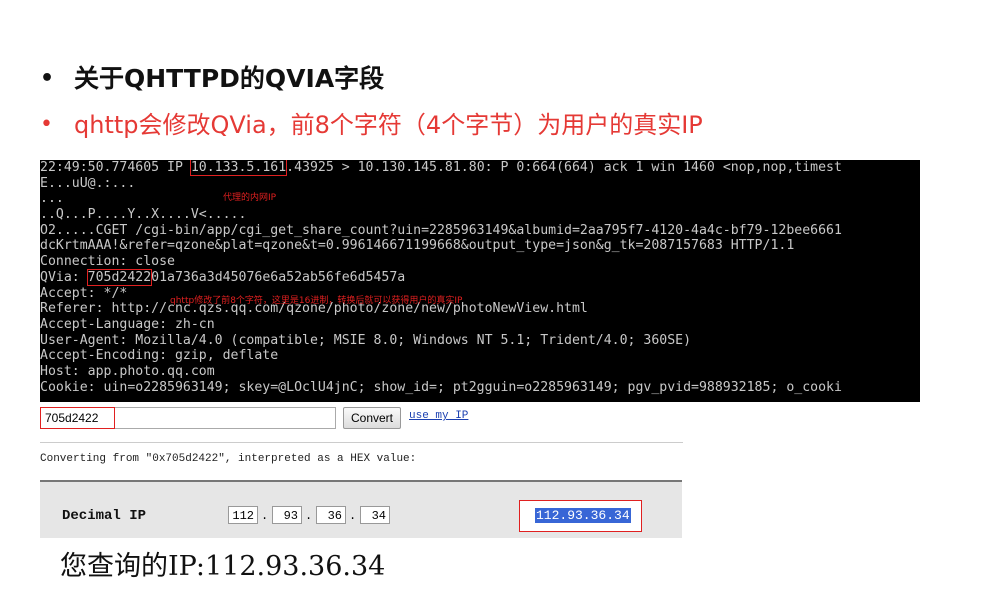 Image resolution: width=1001 pixels, height=602 pixels. What do you see at coordinates (77, 418) in the screenshot?
I see `hex-input-highlight` at bounding box center [77, 418].